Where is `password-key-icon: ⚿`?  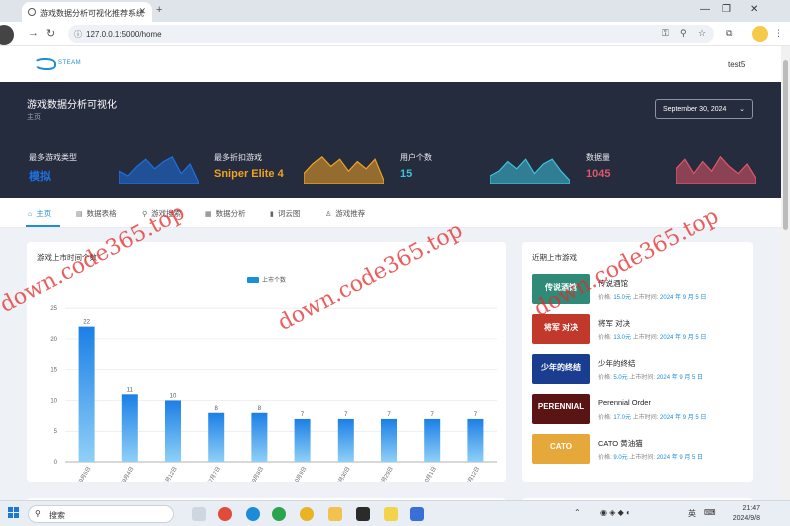 password-key-icon: ⚿ is located at coordinates (665, 33).